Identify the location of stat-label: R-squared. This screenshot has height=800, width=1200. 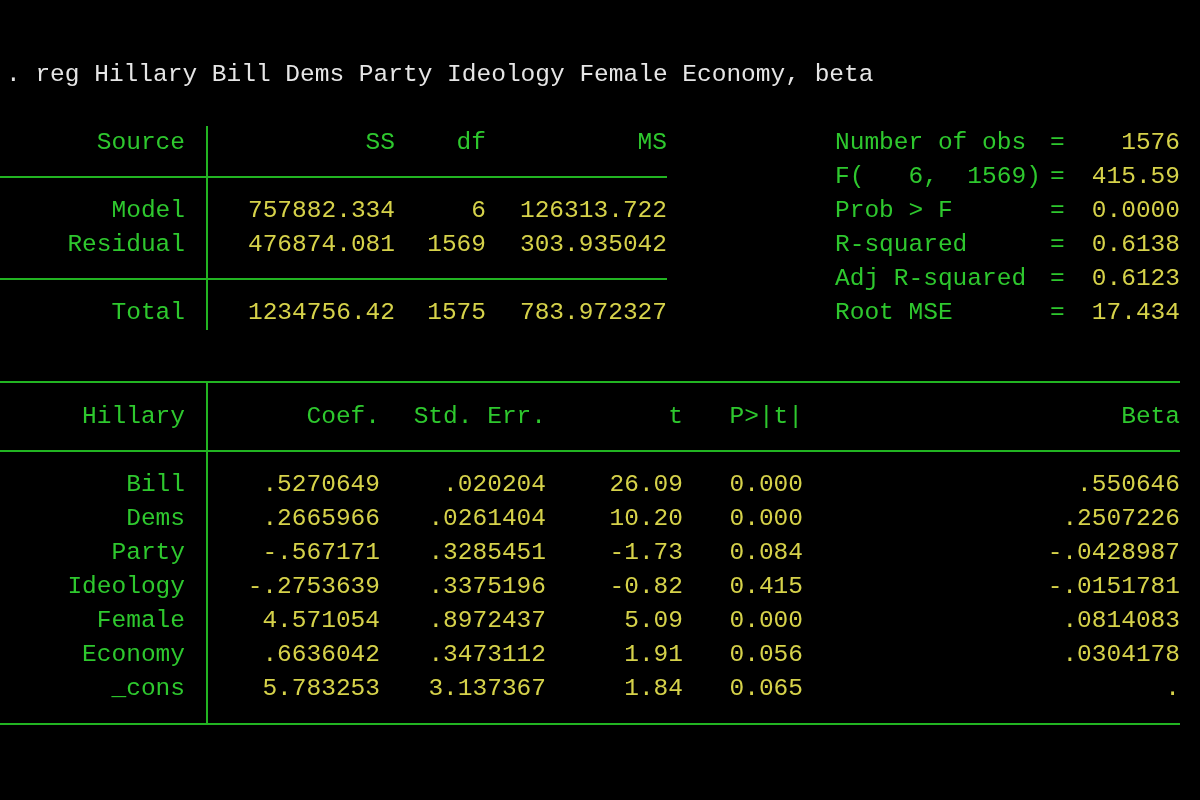
(901, 244).